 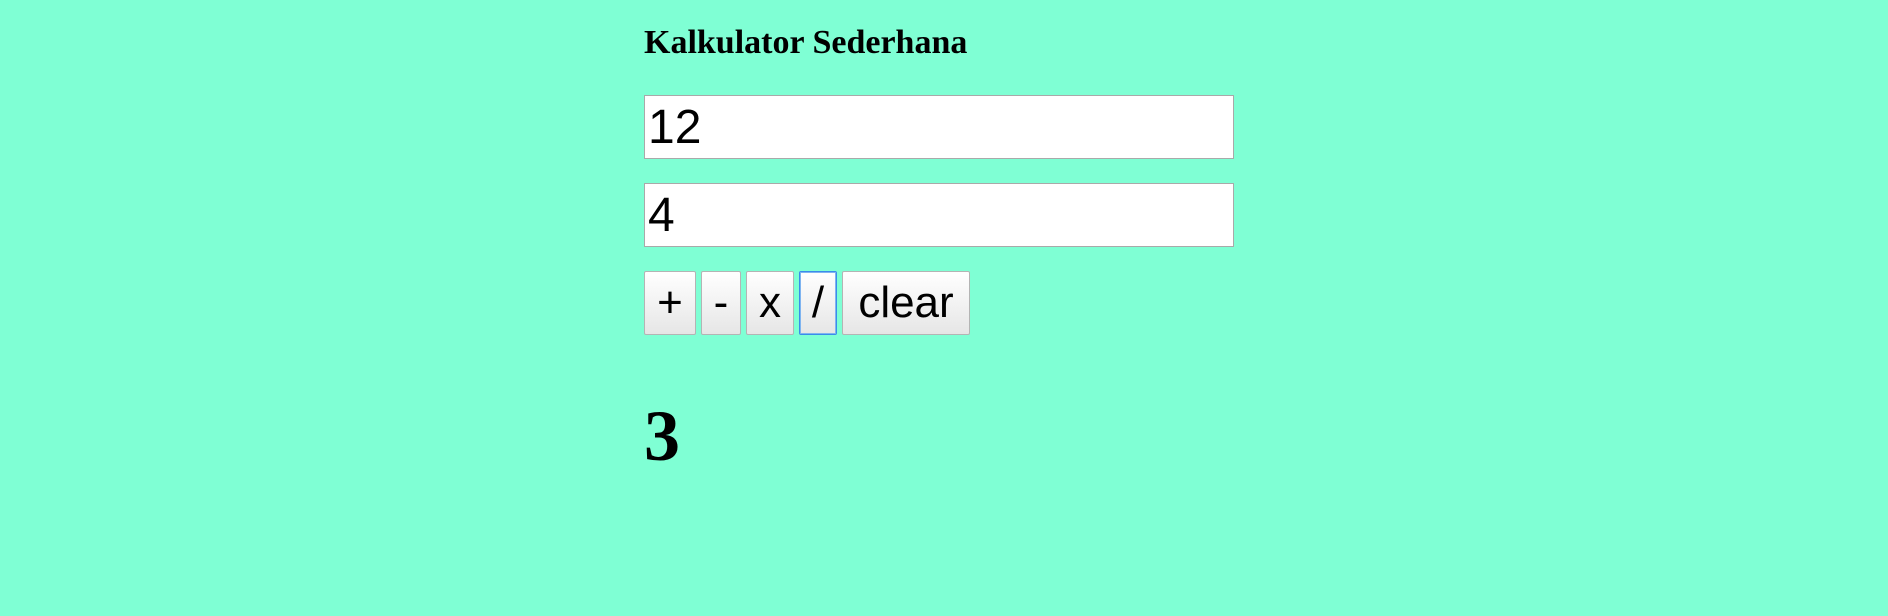 I want to click on result-display: 3, so click(x=662, y=436).